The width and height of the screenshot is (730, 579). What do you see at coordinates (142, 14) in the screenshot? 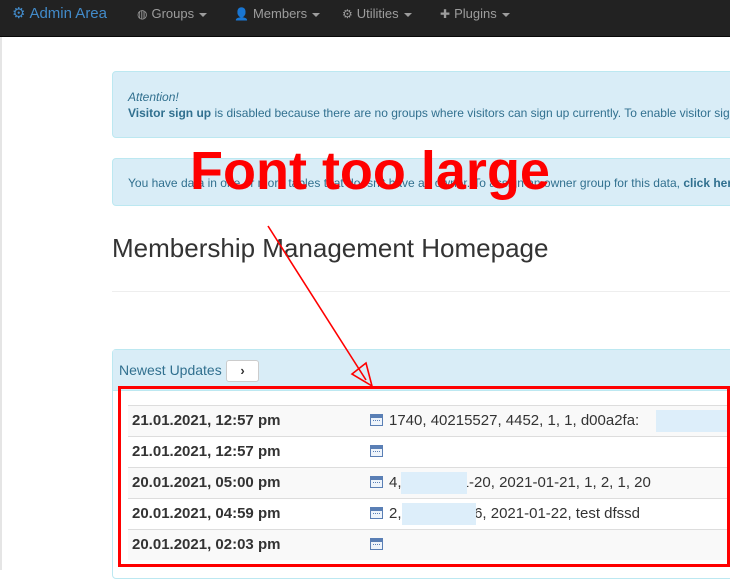
I see `globe-icon: ◍` at bounding box center [142, 14].